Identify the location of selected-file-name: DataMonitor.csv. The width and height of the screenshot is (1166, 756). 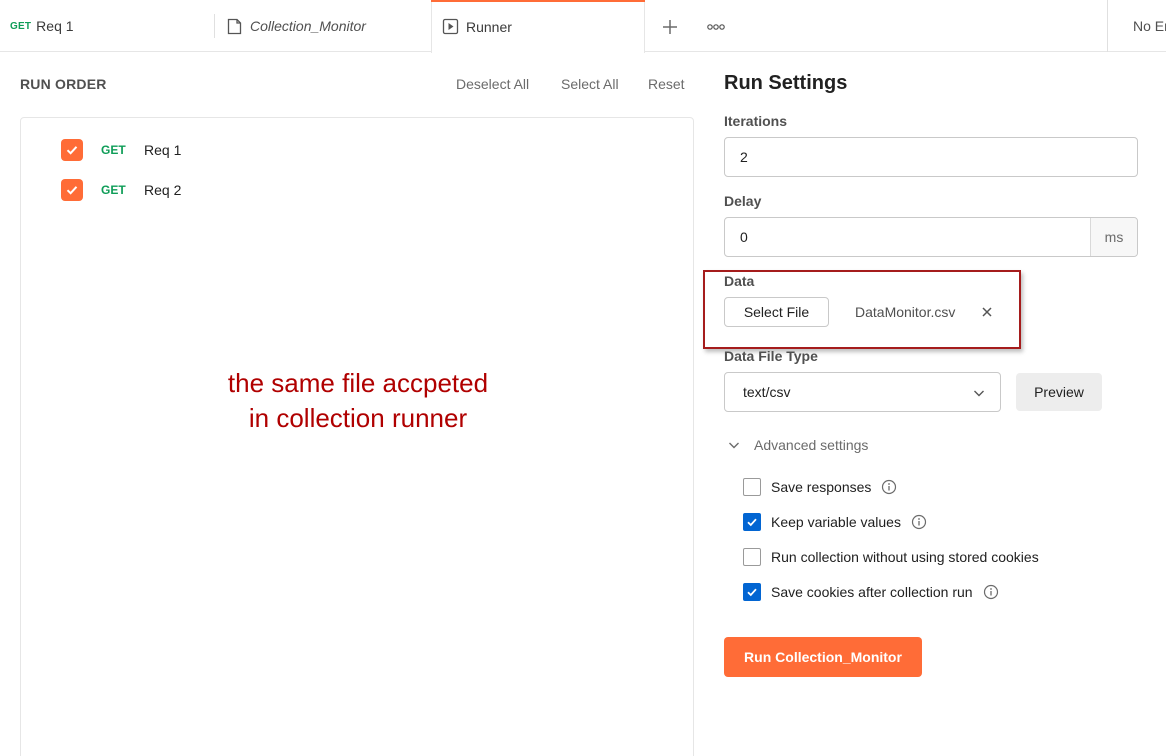
(905, 312).